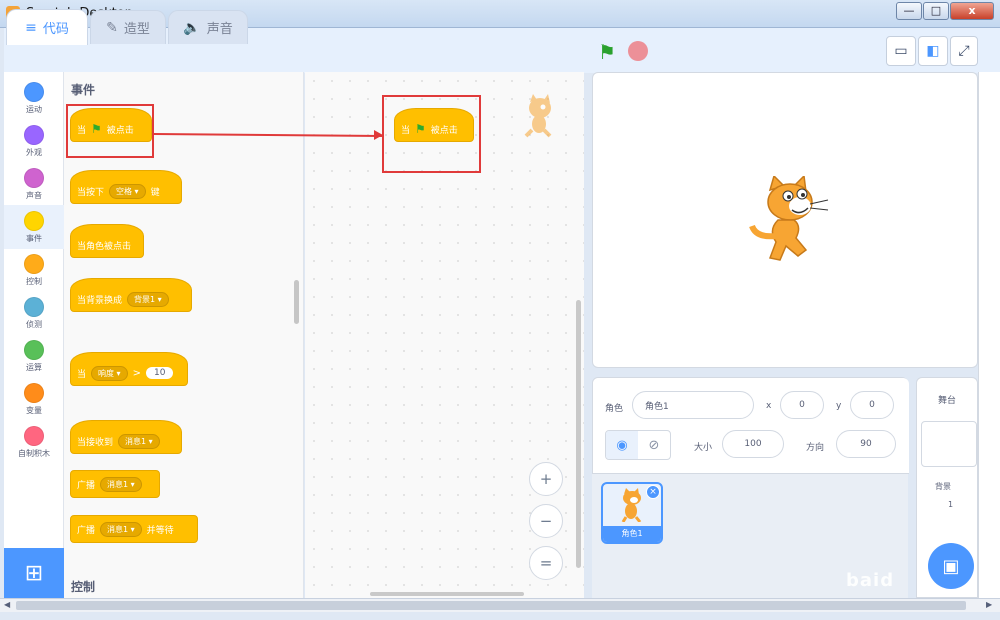 This screenshot has width=1000, height=620. Describe the element at coordinates (34, 307) in the screenshot. I see `sensing-dot` at that location.